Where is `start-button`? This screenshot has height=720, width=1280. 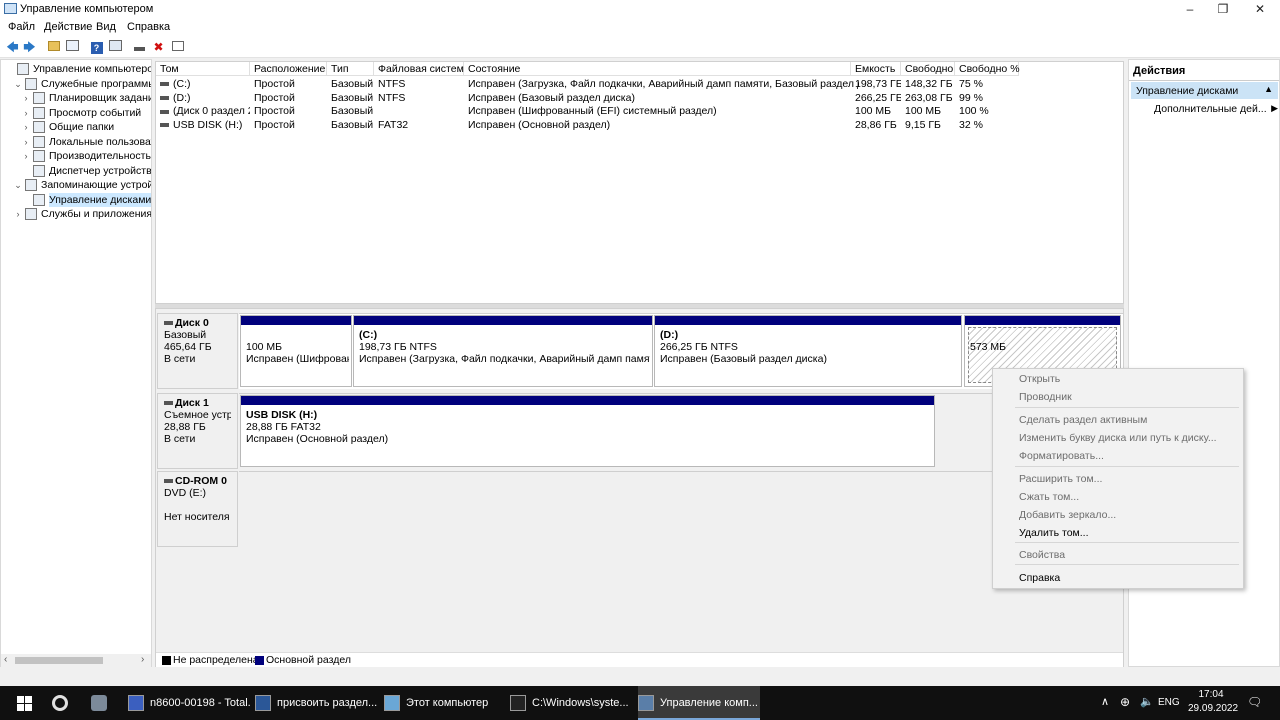 start-button is located at coordinates (24, 703).